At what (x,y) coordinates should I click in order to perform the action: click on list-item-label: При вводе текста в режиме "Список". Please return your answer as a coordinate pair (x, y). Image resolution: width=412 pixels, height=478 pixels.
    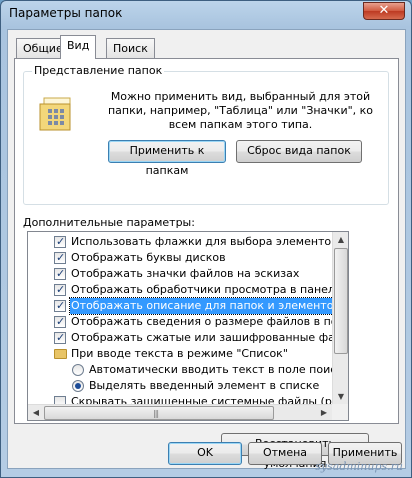
    Looking at the image, I should click on (179, 353).